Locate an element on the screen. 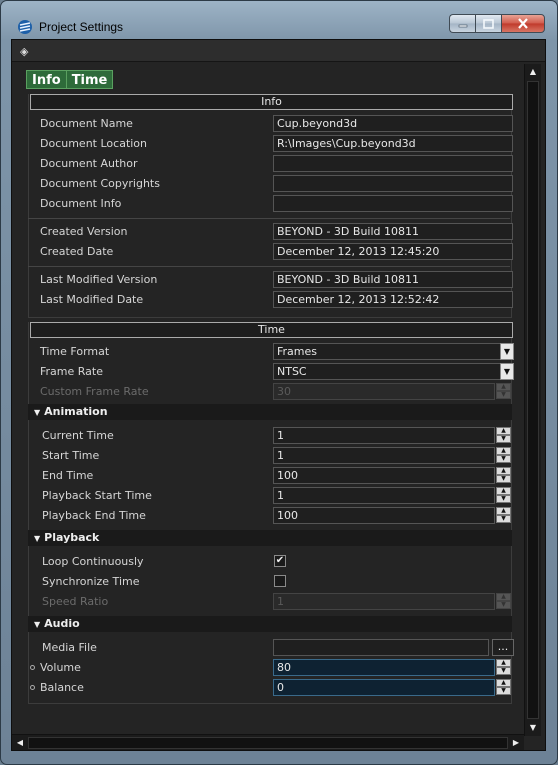 The width and height of the screenshot is (558, 765). document-location-field: R:\Images\Cup.beyond3d is located at coordinates (393, 143).